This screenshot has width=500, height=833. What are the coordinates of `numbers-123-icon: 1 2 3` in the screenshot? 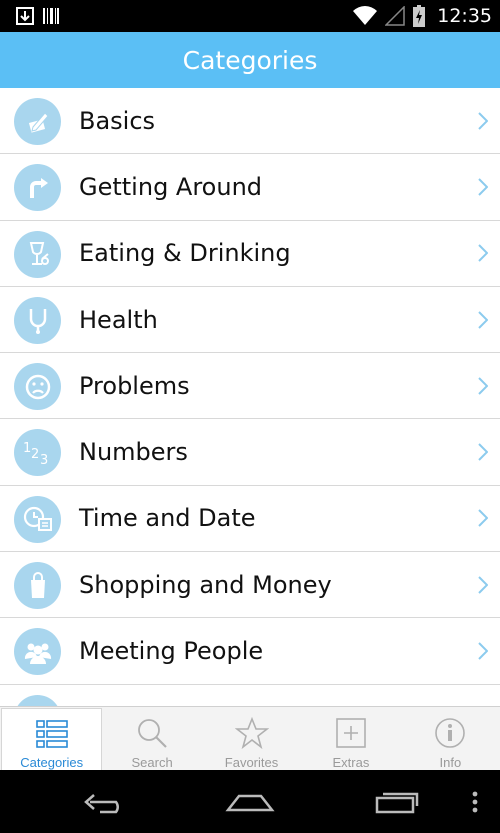 It's located at (37, 453).